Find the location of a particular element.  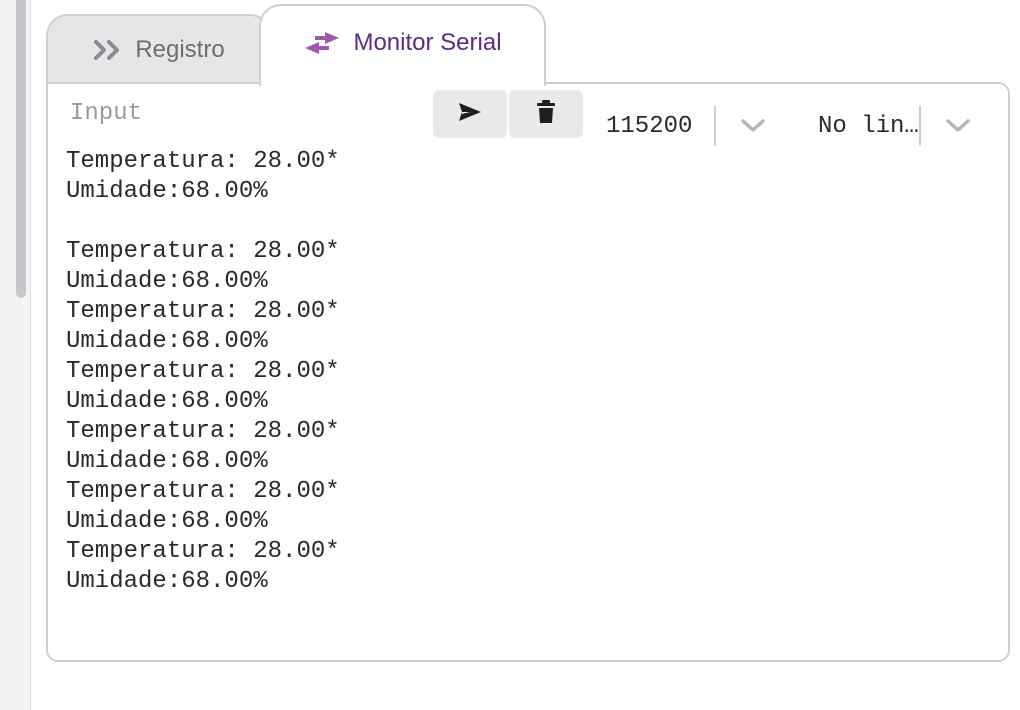

send-button is located at coordinates (470, 114).